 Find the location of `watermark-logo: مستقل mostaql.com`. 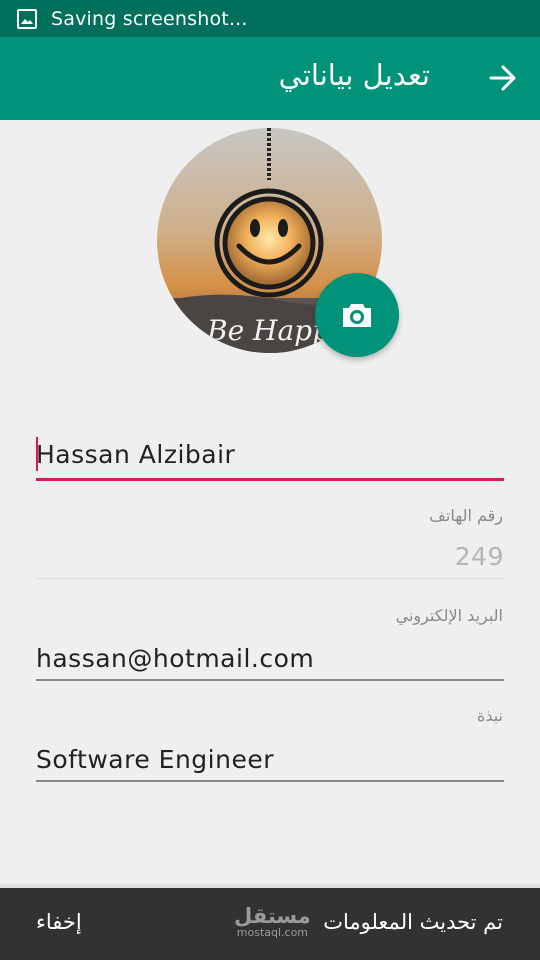

watermark-logo: مستقل mostaql.com is located at coordinates (272, 922).